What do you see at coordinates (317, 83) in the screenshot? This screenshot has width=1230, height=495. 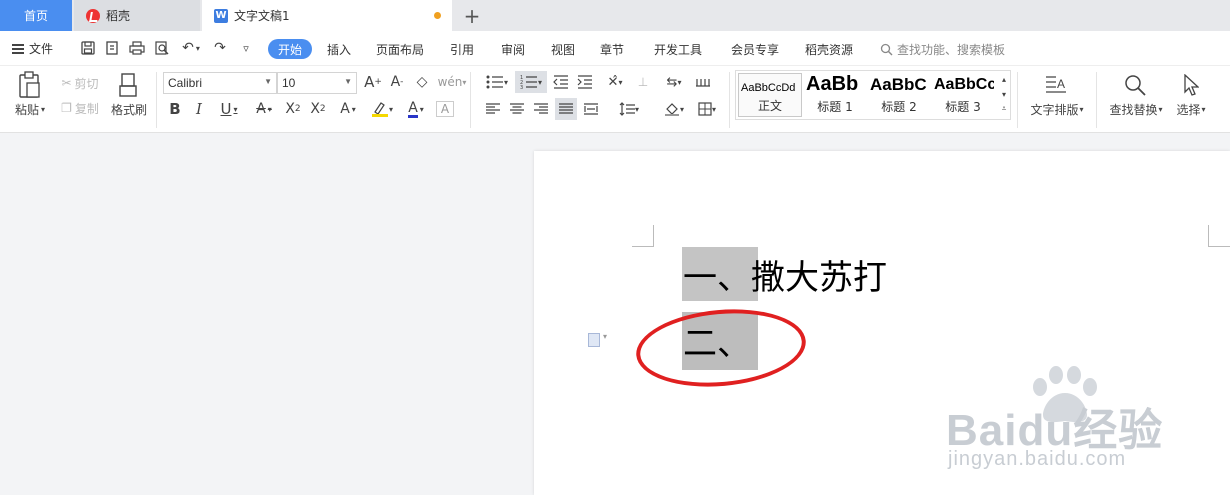 I see `font-size-select: 10 ▼` at bounding box center [317, 83].